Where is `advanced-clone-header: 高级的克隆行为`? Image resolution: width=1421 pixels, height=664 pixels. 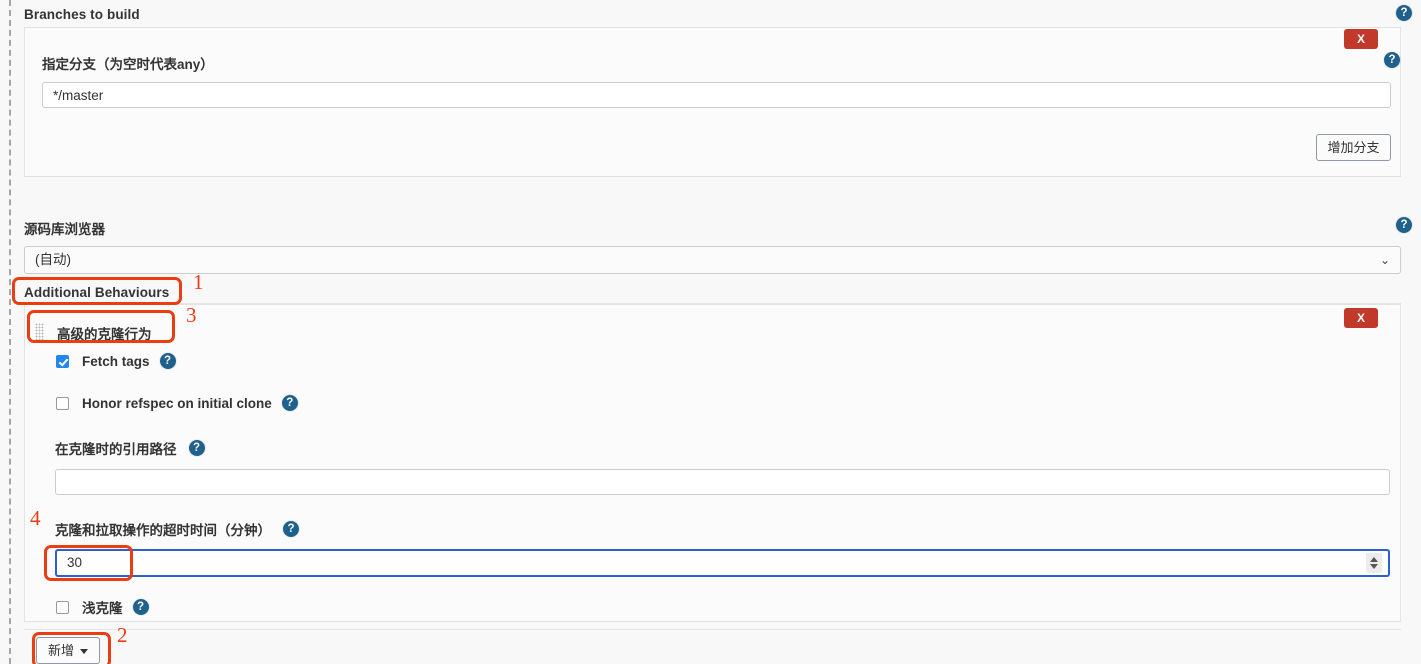
advanced-clone-header: 高级的克隆行为 is located at coordinates (93, 333).